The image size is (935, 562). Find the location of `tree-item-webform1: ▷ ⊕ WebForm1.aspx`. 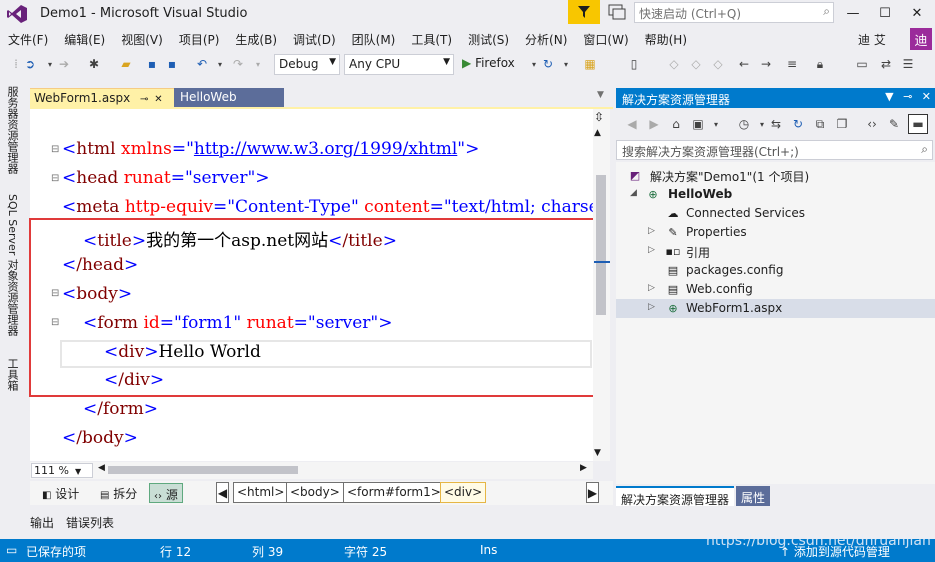

tree-item-webform1: ▷ ⊕ WebForm1.aspx is located at coordinates (775, 308).